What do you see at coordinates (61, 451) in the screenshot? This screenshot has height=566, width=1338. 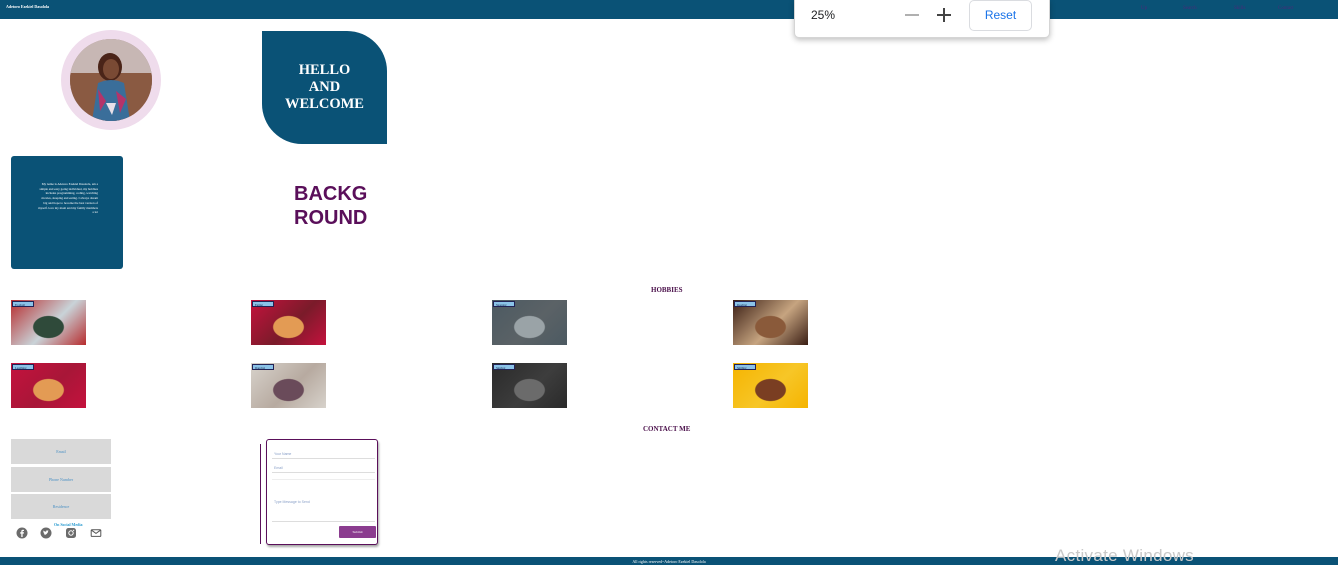 I see `email-box: Email` at bounding box center [61, 451].